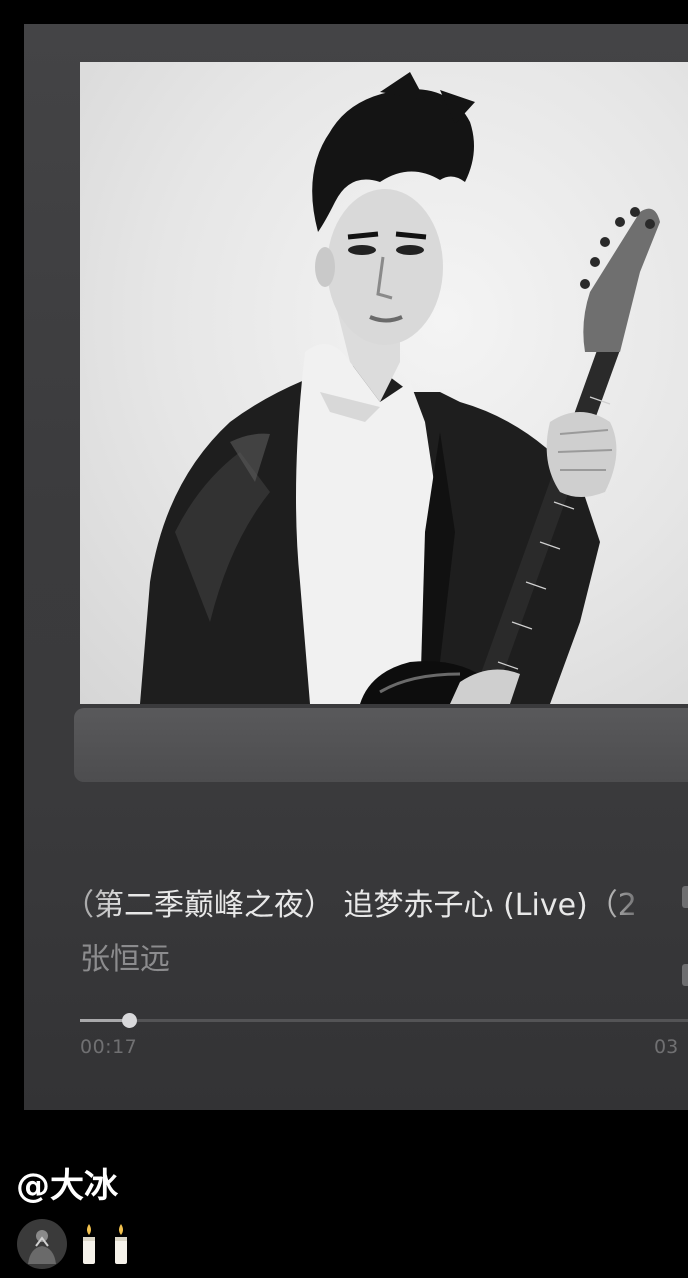 This screenshot has height=1278, width=688. Describe the element at coordinates (381, 745) in the screenshot. I see `album-cover-reflection` at that location.